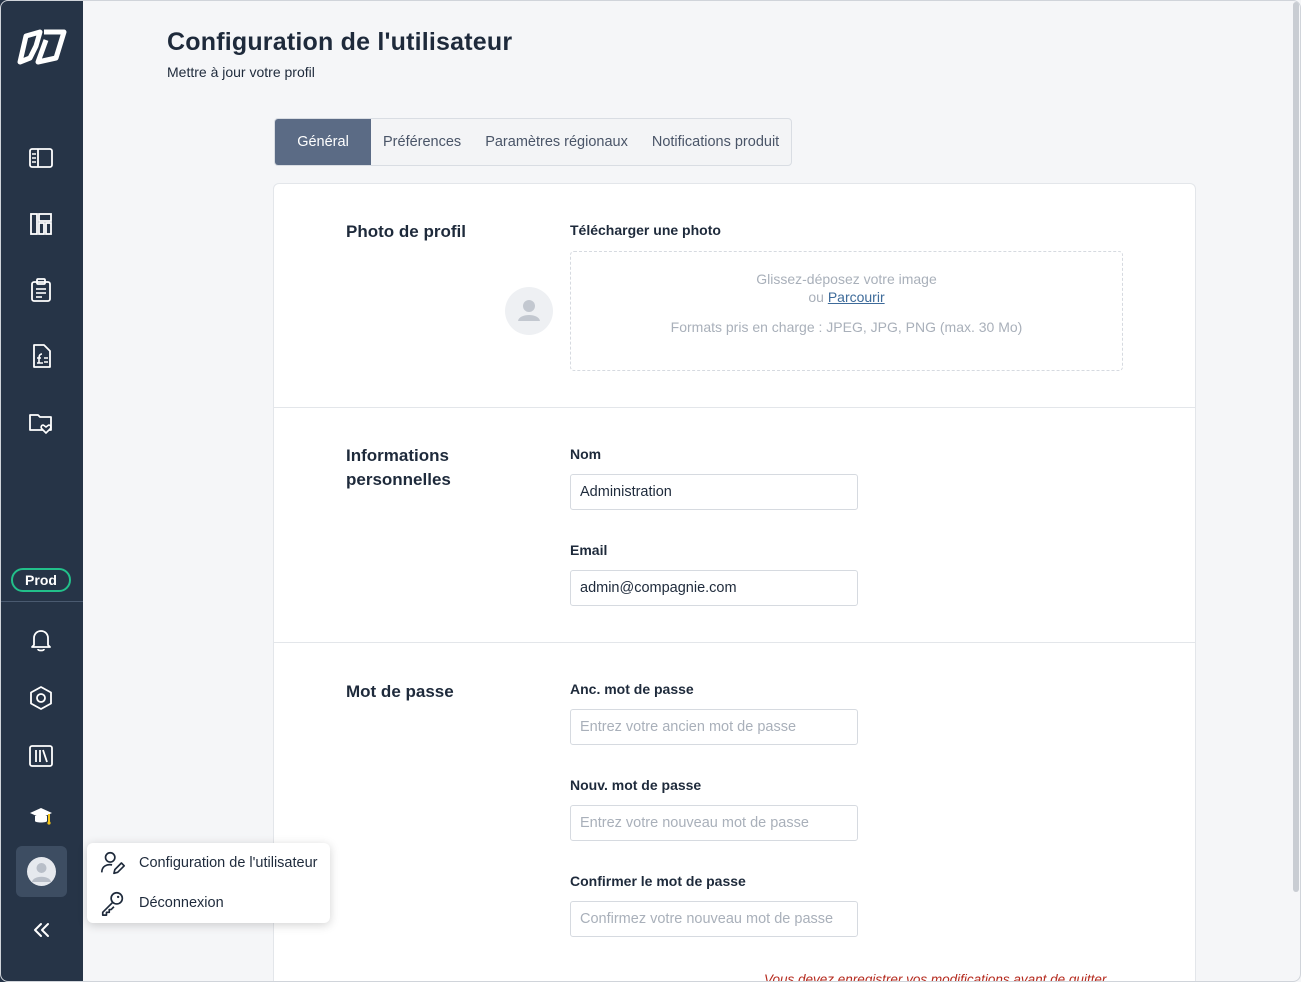 Image resolution: width=1301 pixels, height=982 pixels. I want to click on tab-product-notifications: Notifications produit, so click(715, 142).